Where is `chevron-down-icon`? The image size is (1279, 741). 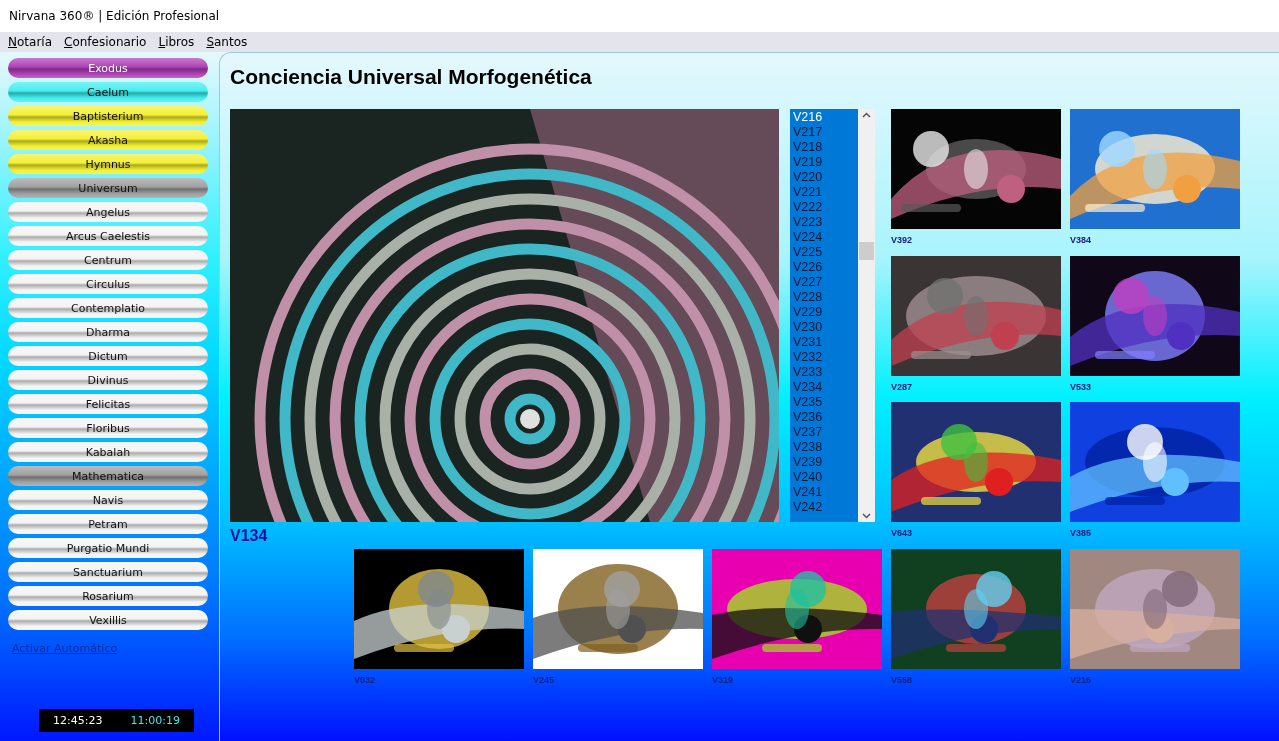
chevron-down-icon is located at coordinates (866, 516).